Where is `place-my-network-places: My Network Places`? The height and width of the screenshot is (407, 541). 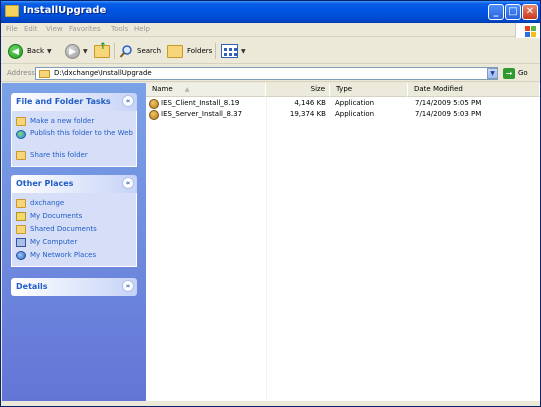 place-my-network-places: My Network Places is located at coordinates (74, 255).